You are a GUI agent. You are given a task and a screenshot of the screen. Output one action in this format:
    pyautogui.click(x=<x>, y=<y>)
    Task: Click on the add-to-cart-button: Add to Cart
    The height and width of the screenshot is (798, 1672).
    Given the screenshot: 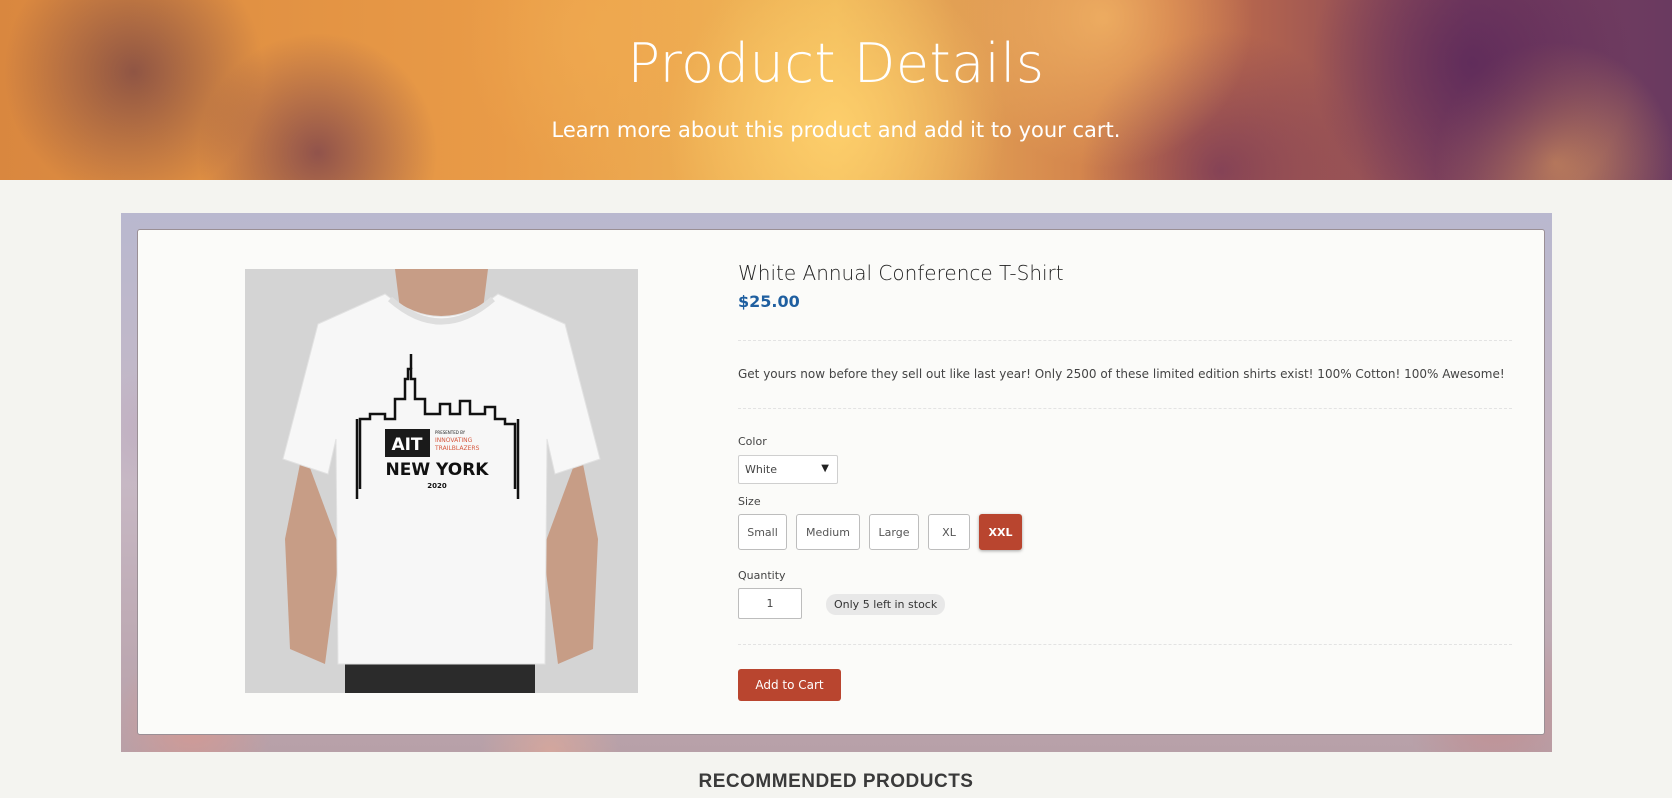 What is the action you would take?
    pyautogui.click(x=789, y=685)
    